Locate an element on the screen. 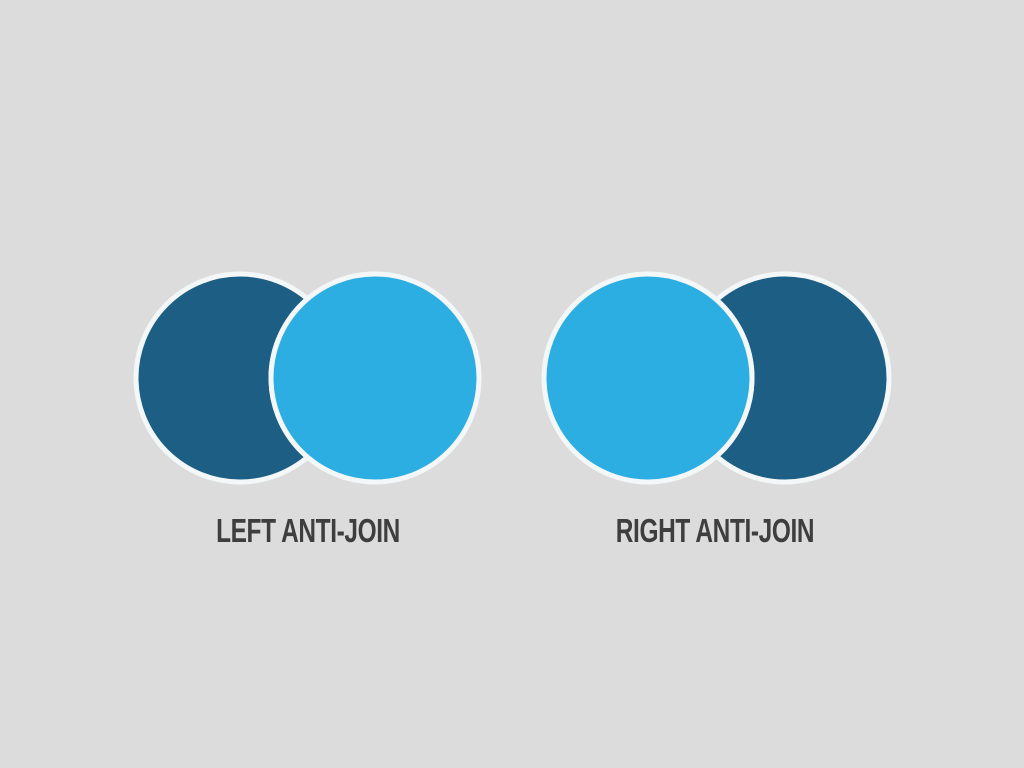  left-anti-join-label: LEFT ANTI-JOIN is located at coordinates (308, 530).